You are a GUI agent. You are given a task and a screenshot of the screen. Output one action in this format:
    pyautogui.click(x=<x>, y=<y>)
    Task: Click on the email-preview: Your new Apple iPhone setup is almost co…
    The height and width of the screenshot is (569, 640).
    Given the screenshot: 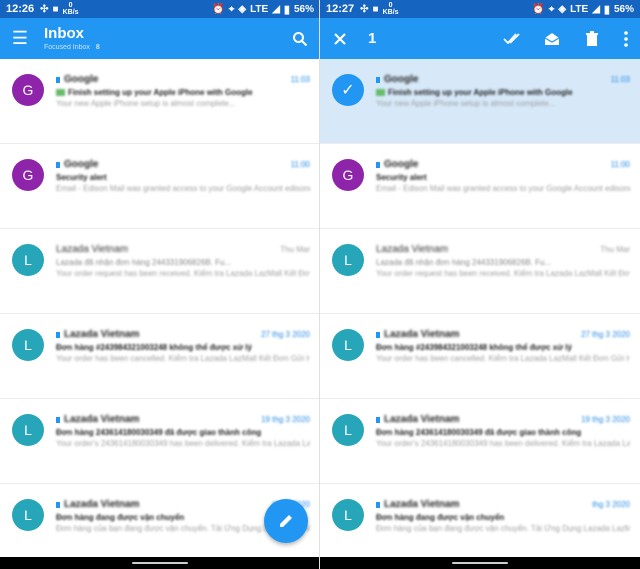 What is the action you would take?
    pyautogui.click(x=146, y=103)
    